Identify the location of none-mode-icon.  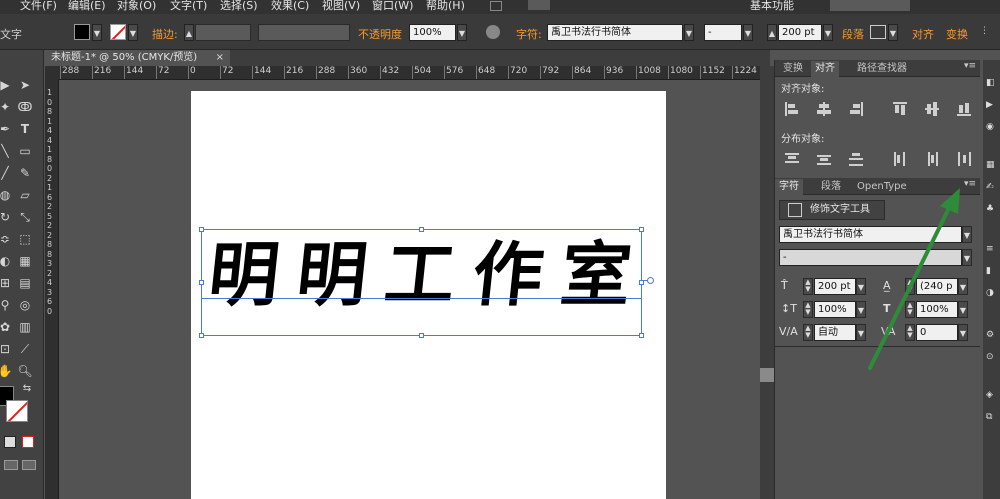
(28, 442).